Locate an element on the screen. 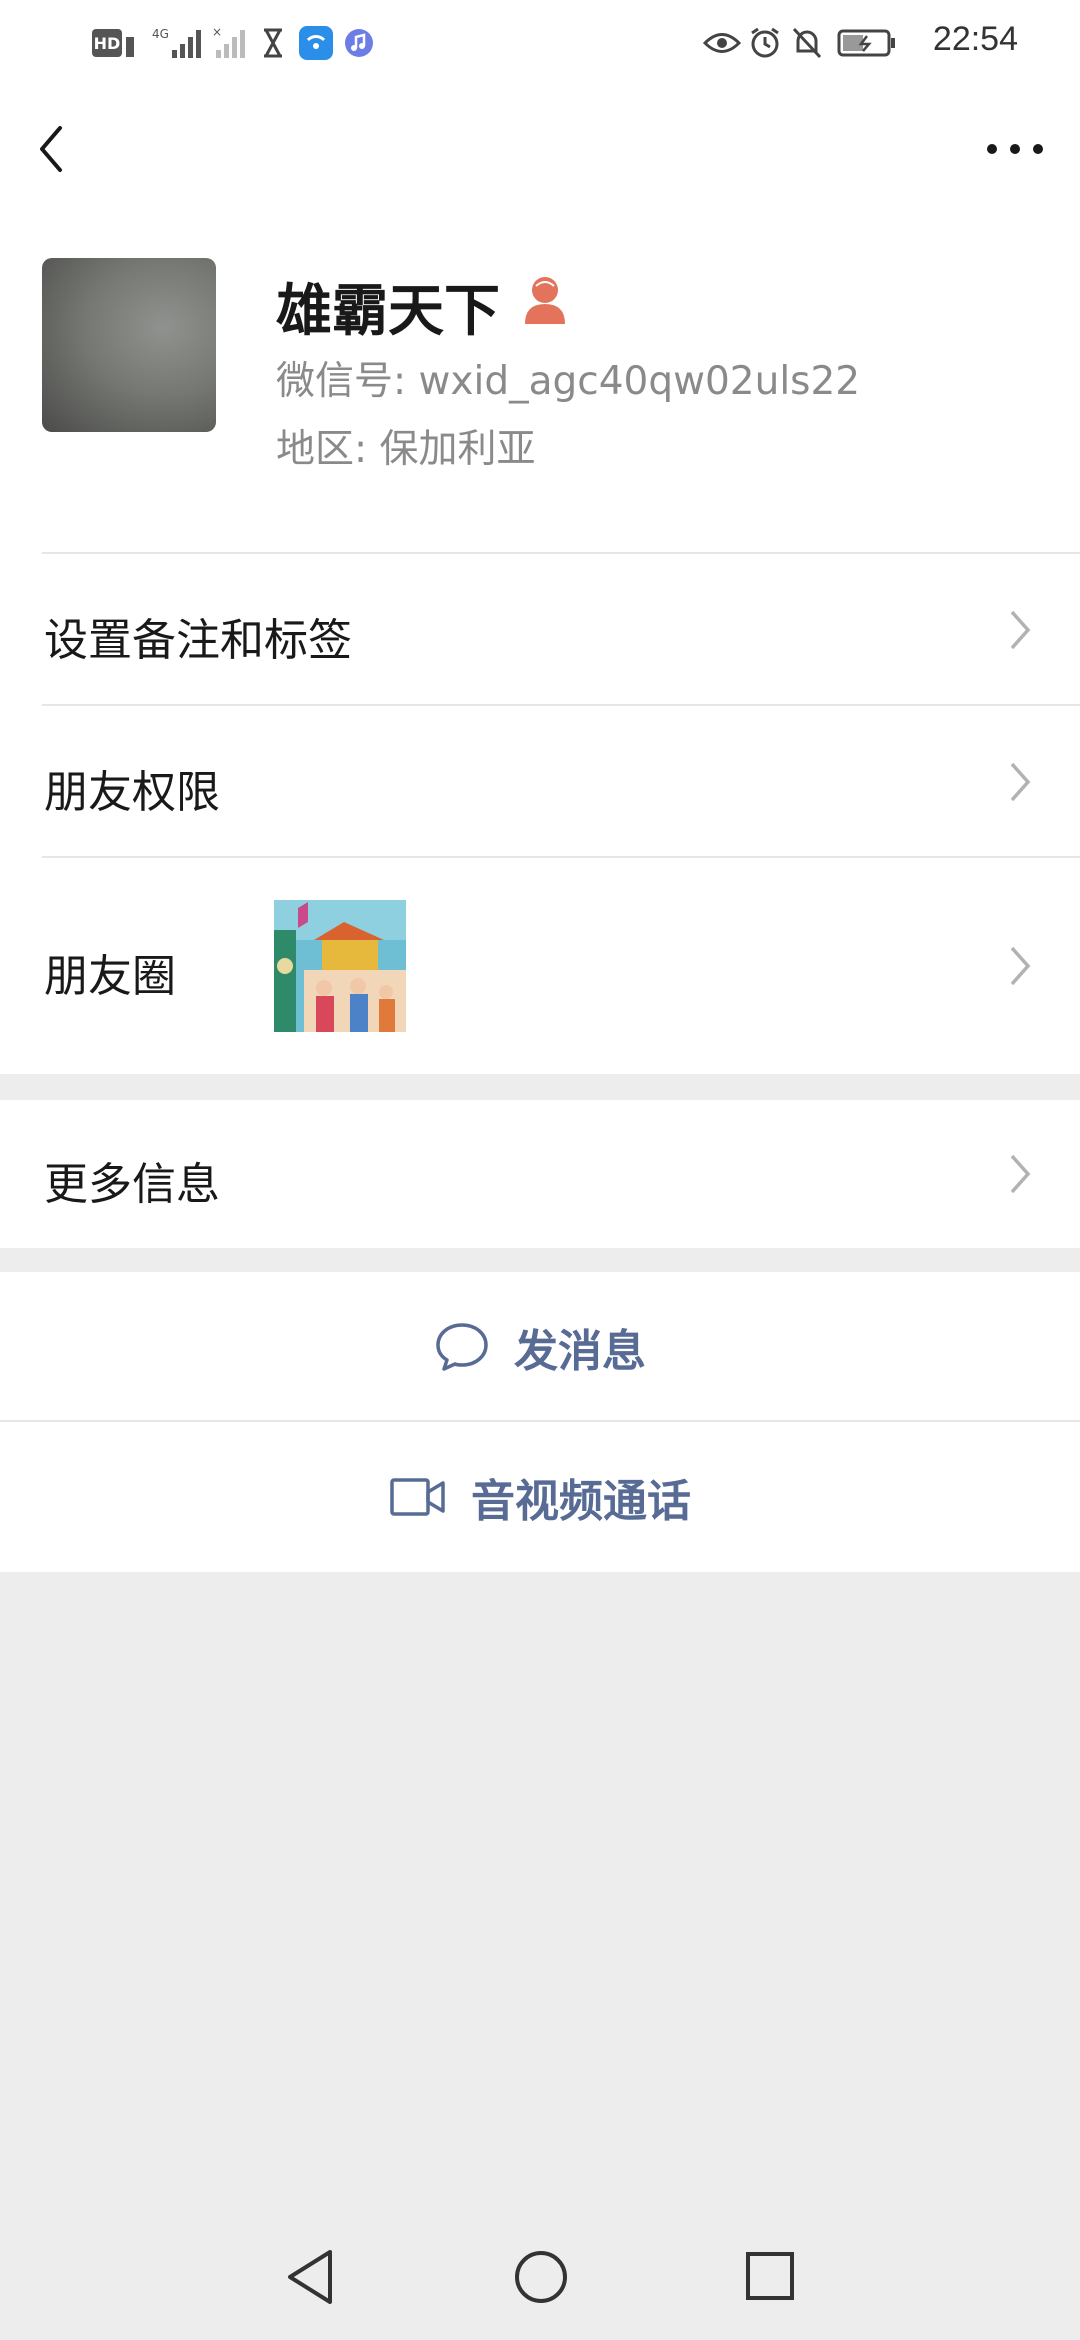 This screenshot has height=2340, width=1080. wifi-app-icon is located at coordinates (316, 43).